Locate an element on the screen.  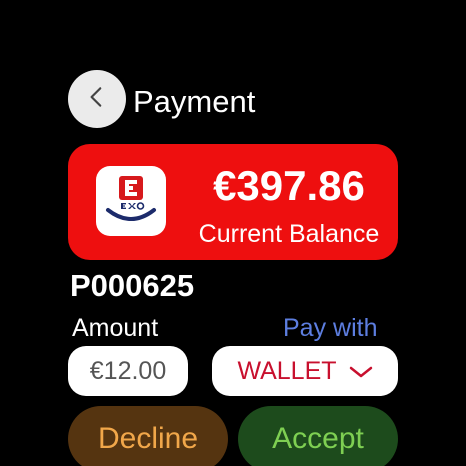
decline-button: Decline is located at coordinates (148, 436).